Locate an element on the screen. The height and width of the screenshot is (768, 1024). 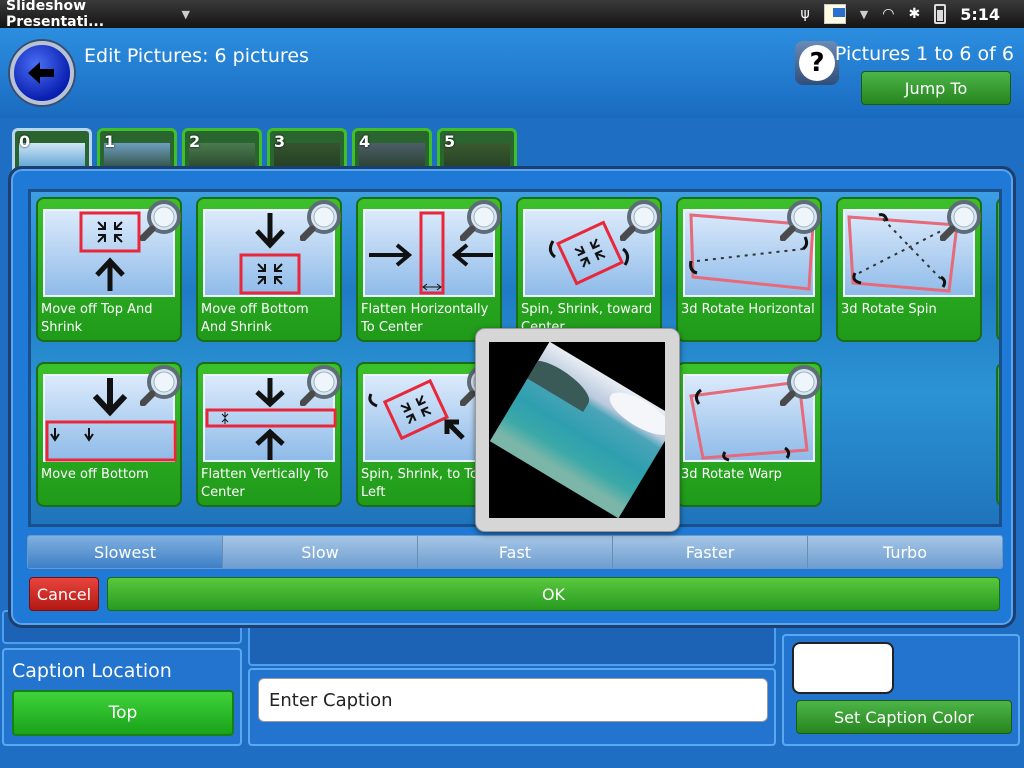
set-caption-color-button: Set Caption Color is located at coordinates (904, 717).